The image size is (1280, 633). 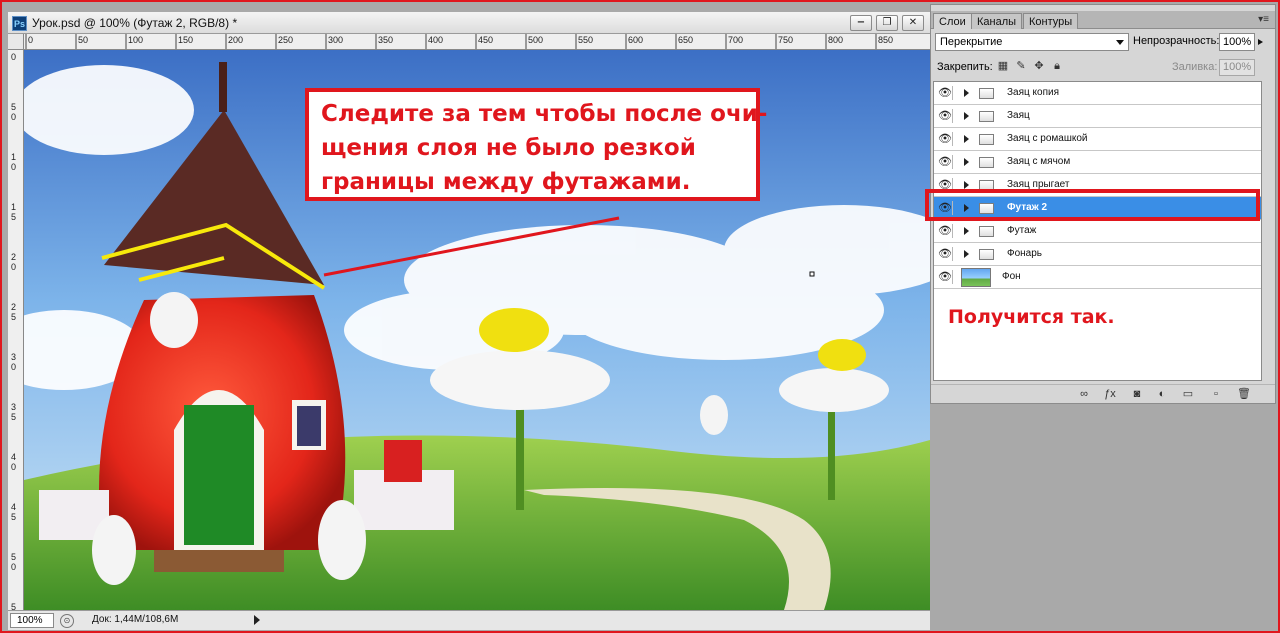 I want to click on ruler-label: 1, so click(x=14, y=157).